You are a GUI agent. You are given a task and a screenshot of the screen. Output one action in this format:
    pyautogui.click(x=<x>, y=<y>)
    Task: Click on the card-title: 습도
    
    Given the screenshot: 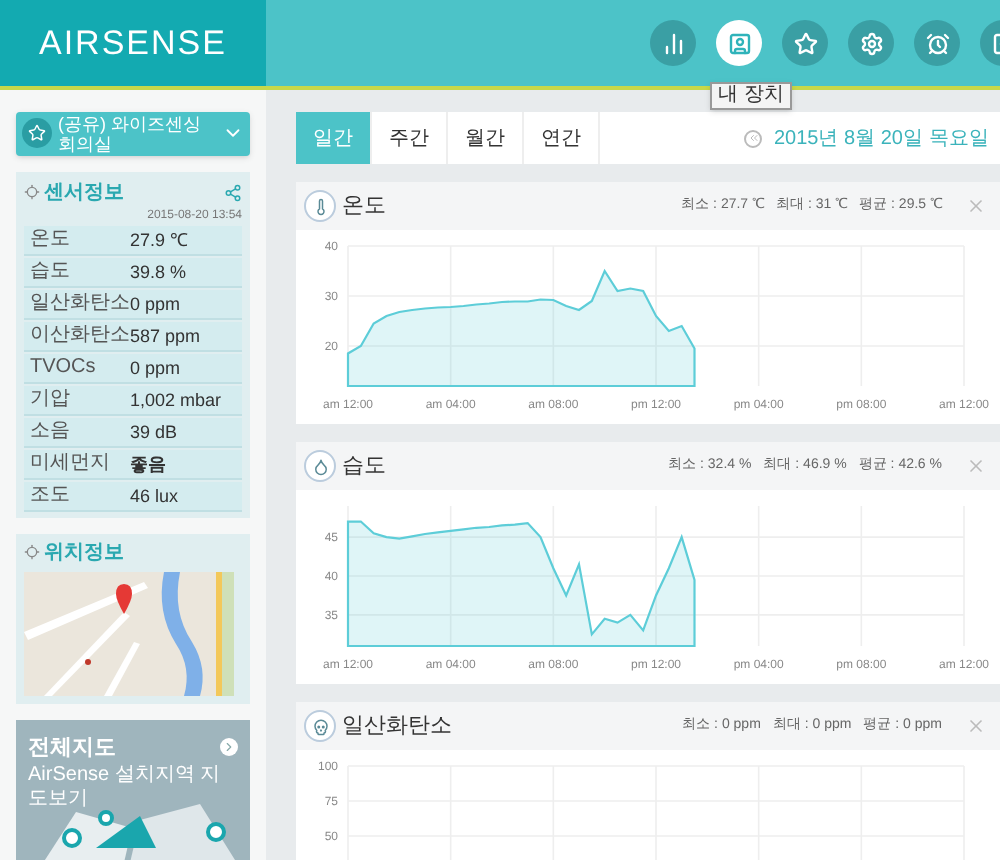 What is the action you would take?
    pyautogui.click(x=365, y=466)
    